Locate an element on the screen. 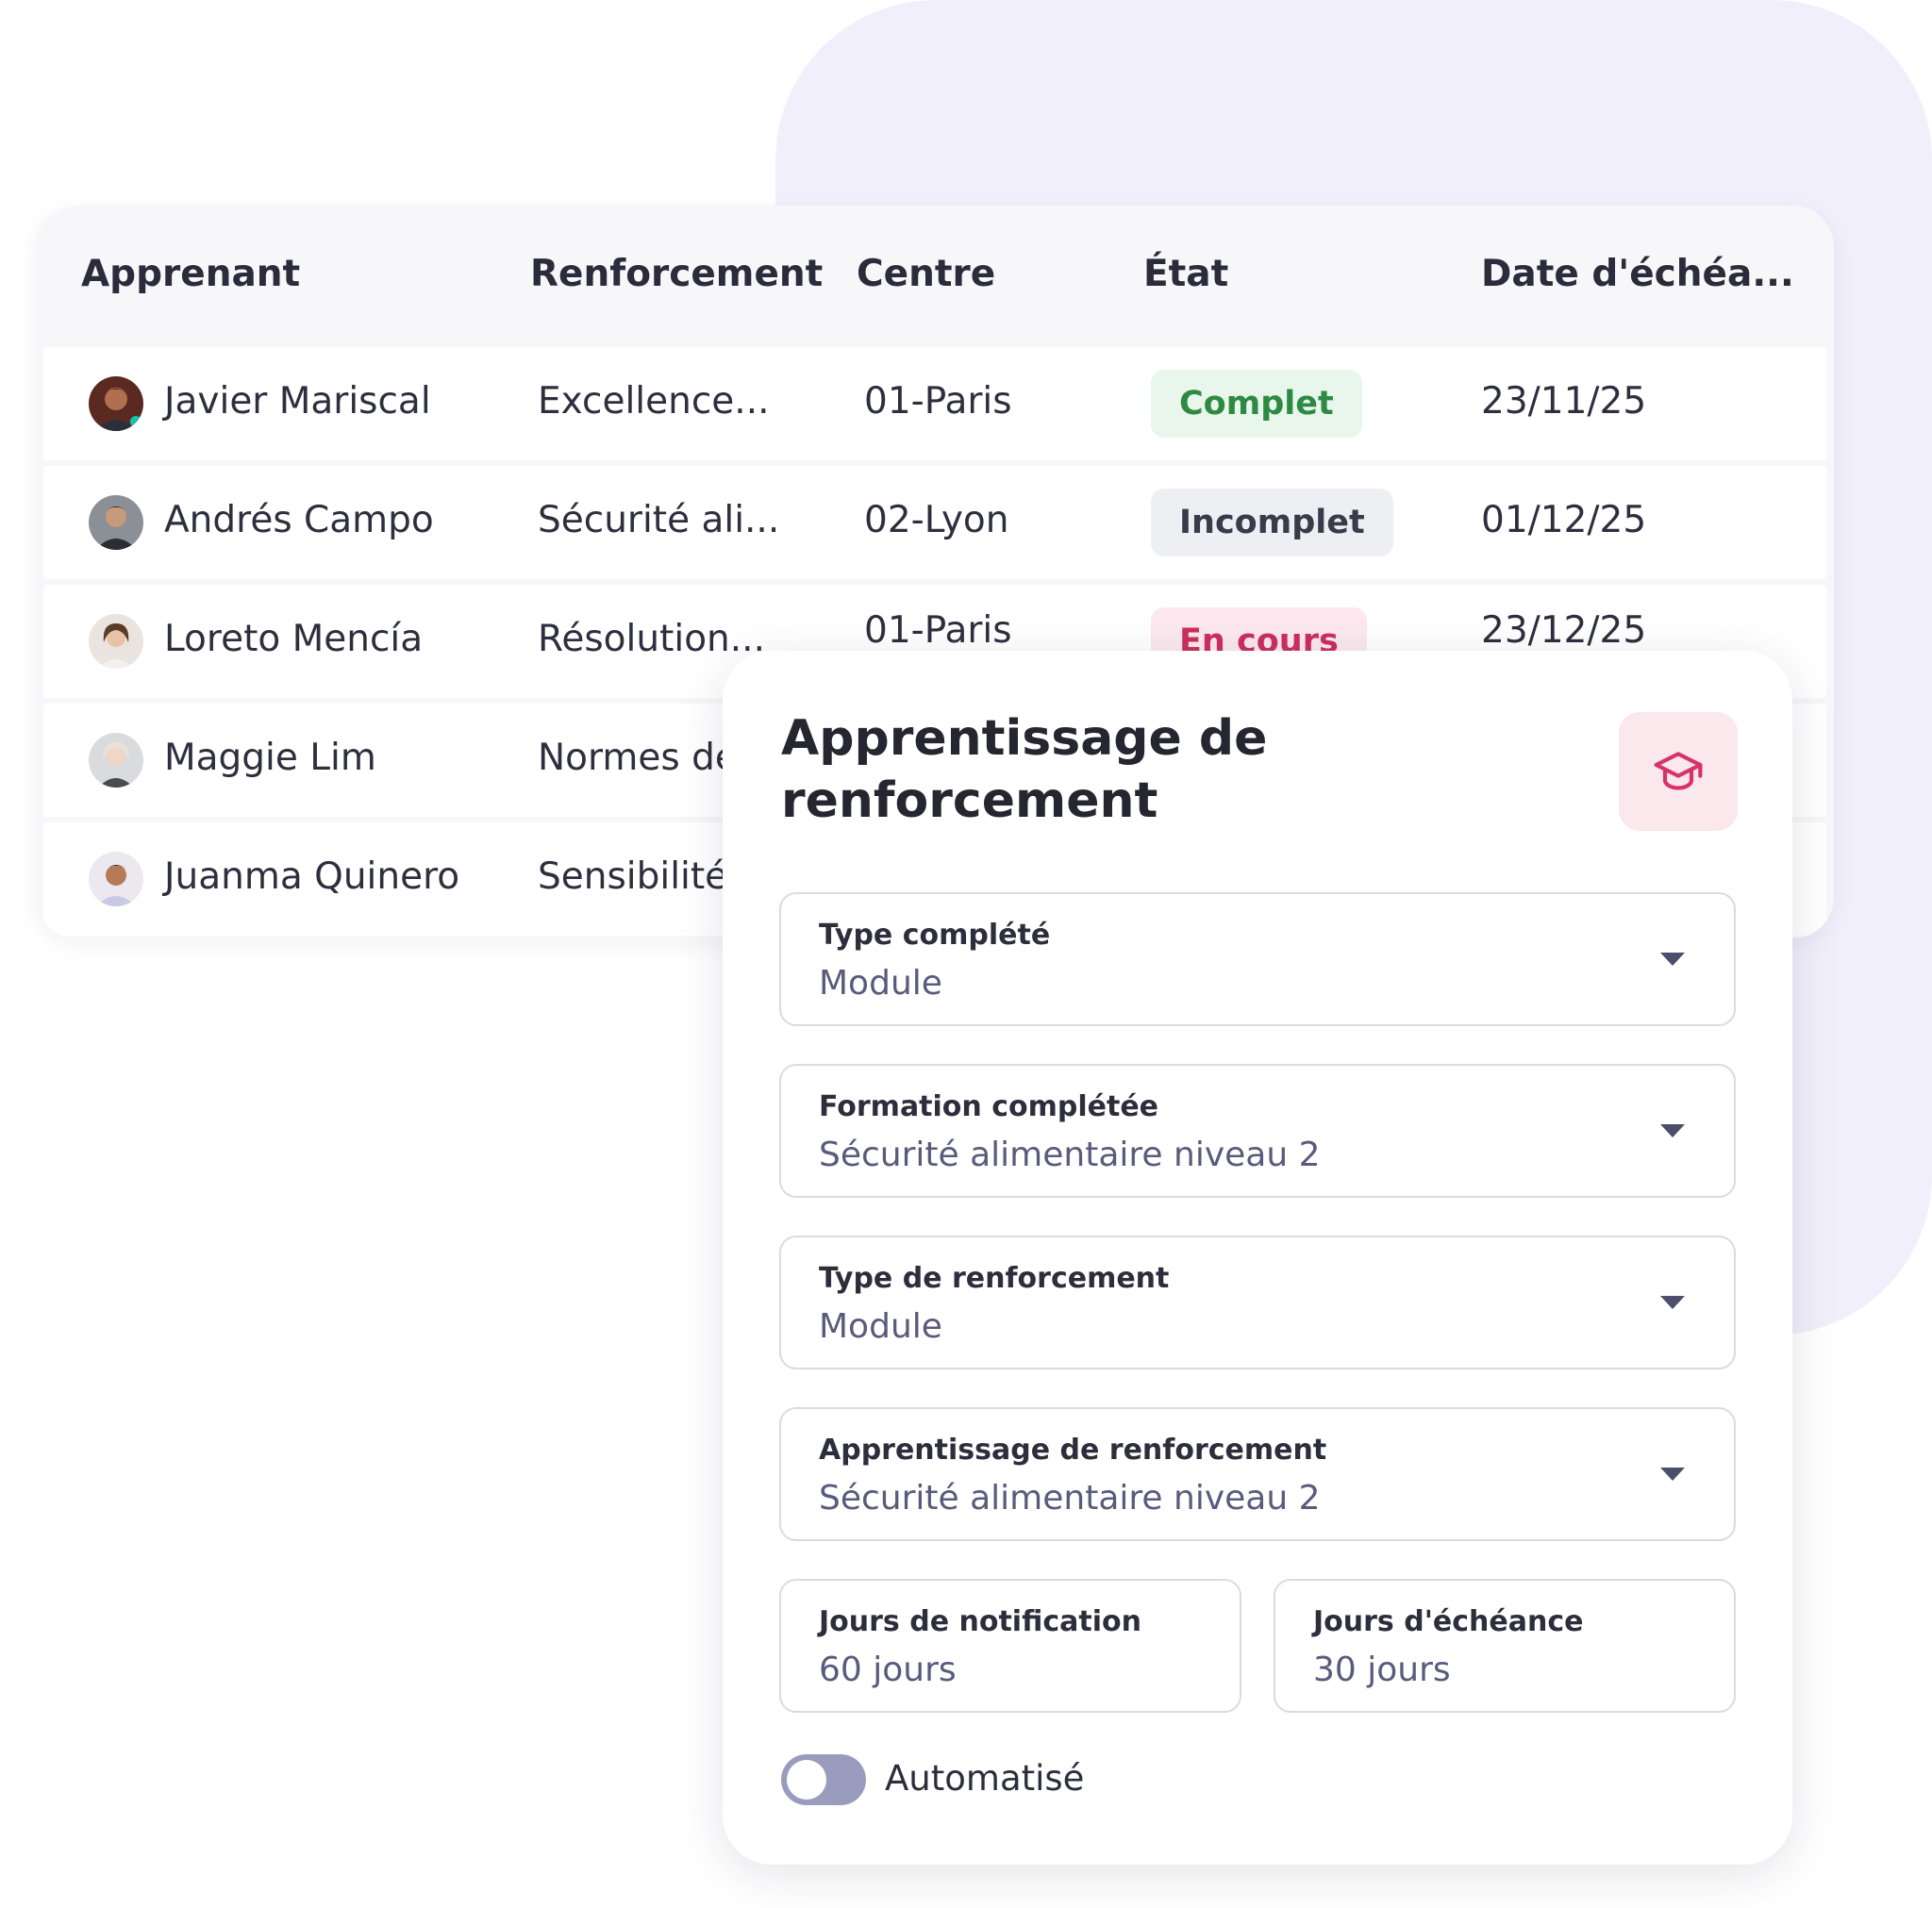  field-value: 60 jours is located at coordinates (888, 1670).